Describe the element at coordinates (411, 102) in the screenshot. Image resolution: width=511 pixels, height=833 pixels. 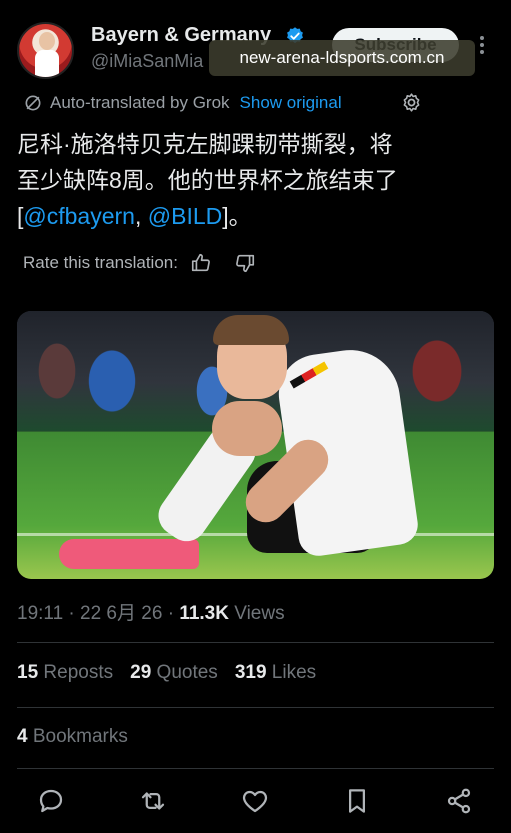
I see `settings-icon` at that location.